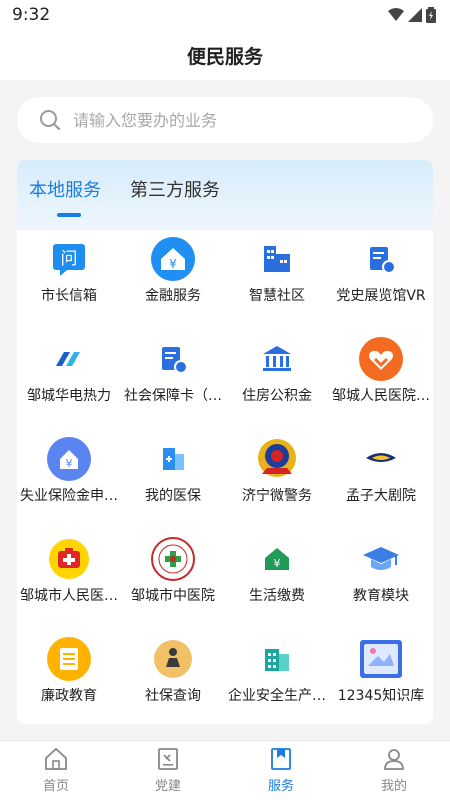 The width and height of the screenshot is (450, 800). What do you see at coordinates (277, 596) in the screenshot?
I see `service-label: 生活缴费` at bounding box center [277, 596].